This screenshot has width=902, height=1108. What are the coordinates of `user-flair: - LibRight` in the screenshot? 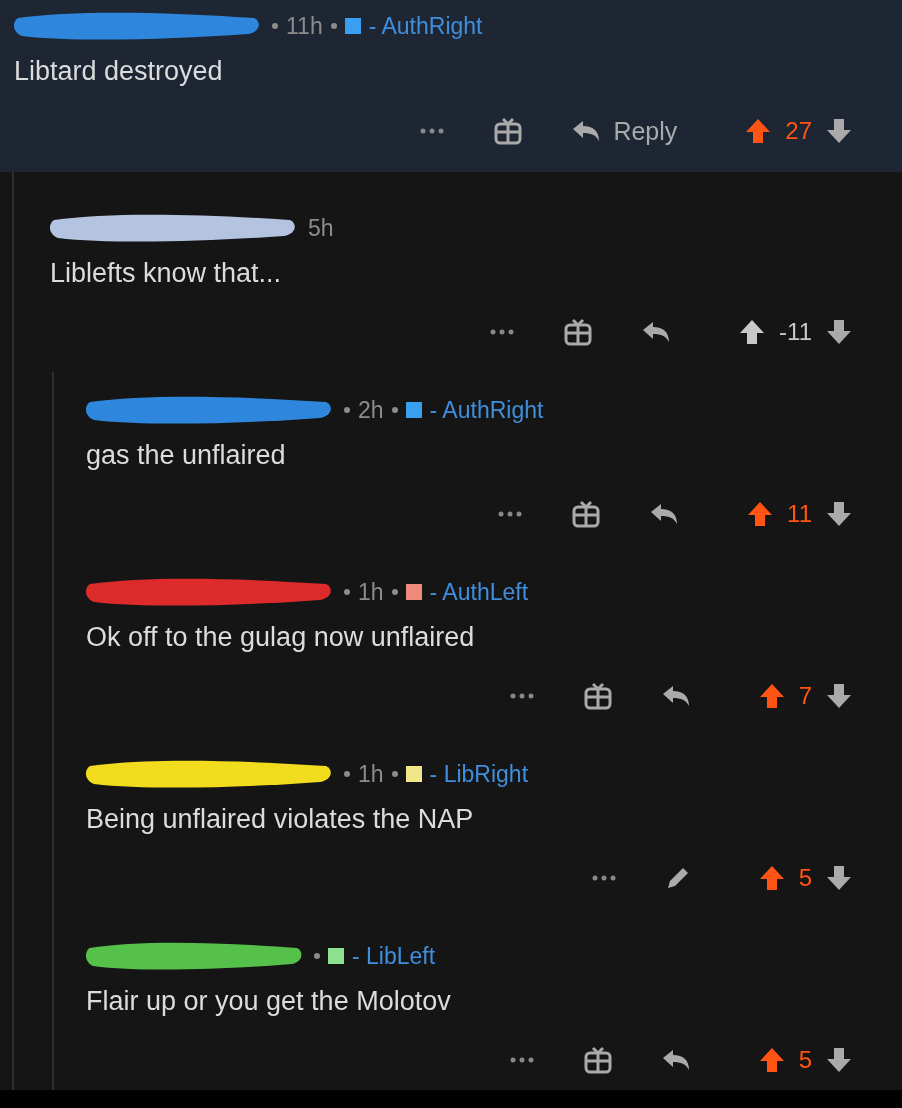 It's located at (479, 774).